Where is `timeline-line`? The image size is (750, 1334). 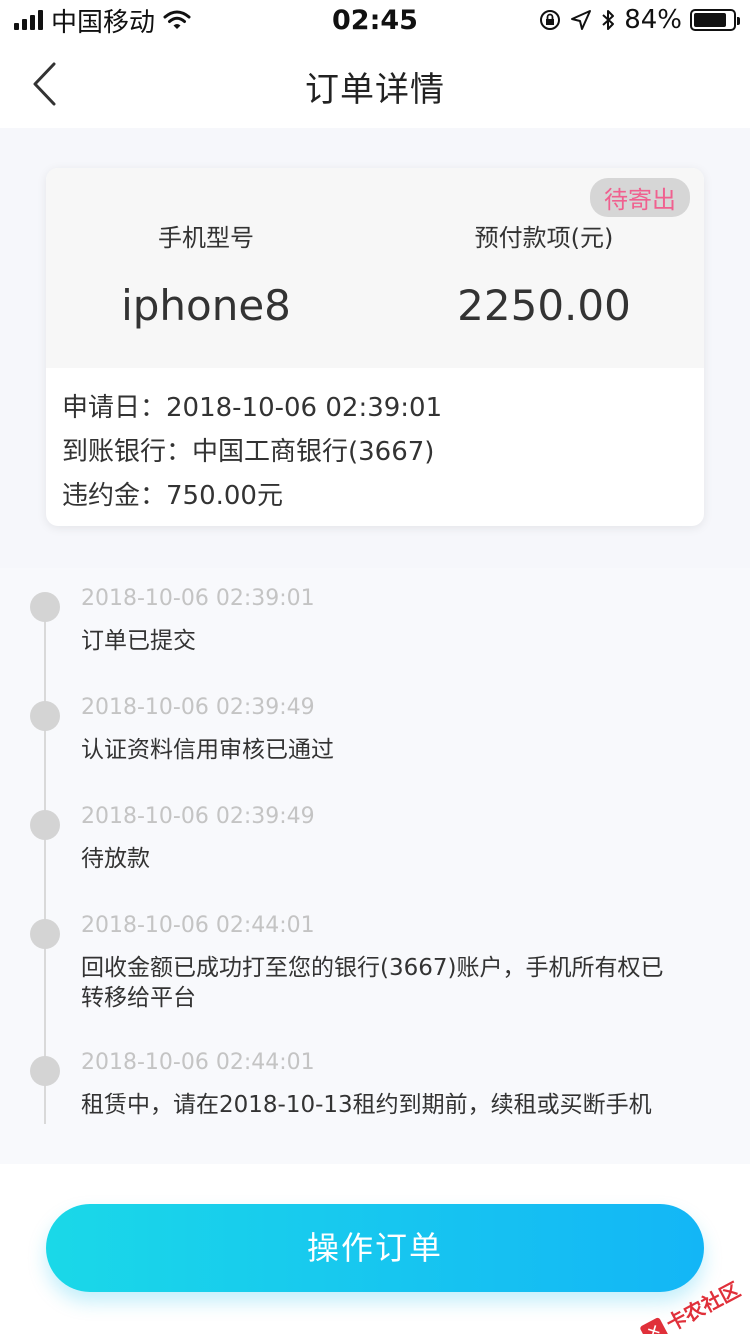 timeline-line is located at coordinates (45, 864).